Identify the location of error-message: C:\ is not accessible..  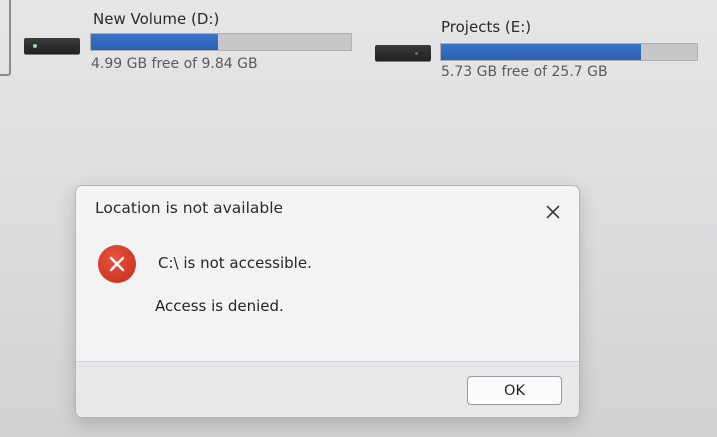
(235, 263).